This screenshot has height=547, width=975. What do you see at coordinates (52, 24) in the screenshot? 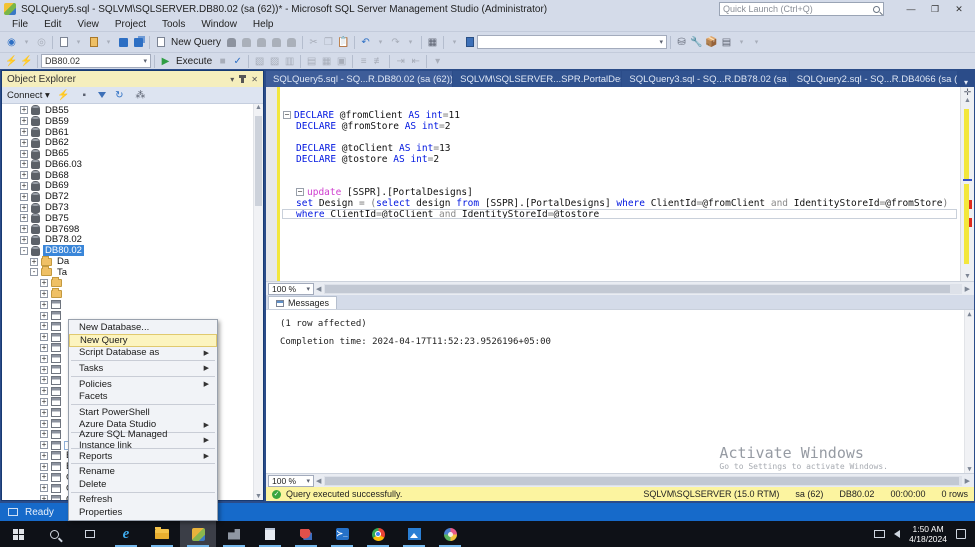
I see `menu-edit: Edit` at bounding box center [52, 24].